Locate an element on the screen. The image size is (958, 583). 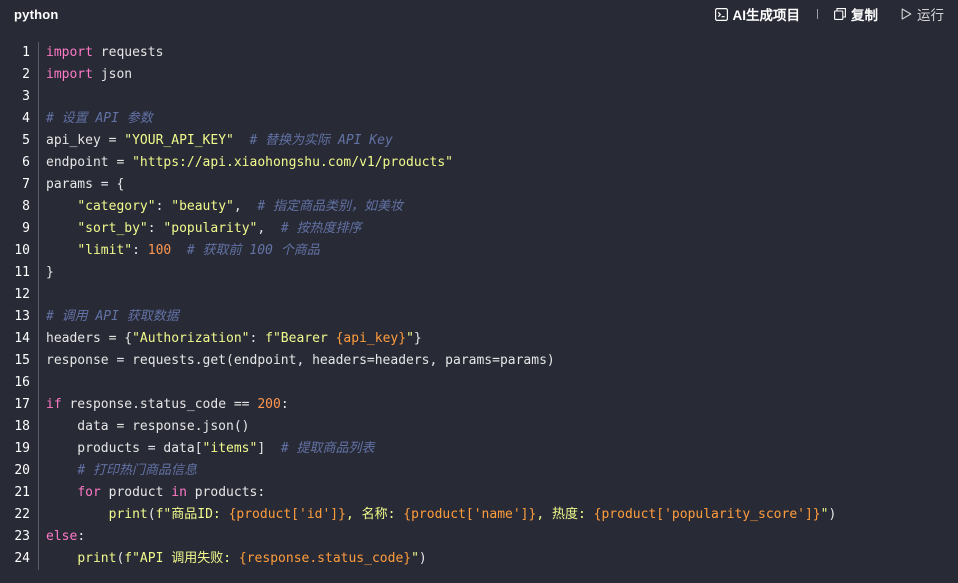
line-number: 9 is located at coordinates (26, 228).